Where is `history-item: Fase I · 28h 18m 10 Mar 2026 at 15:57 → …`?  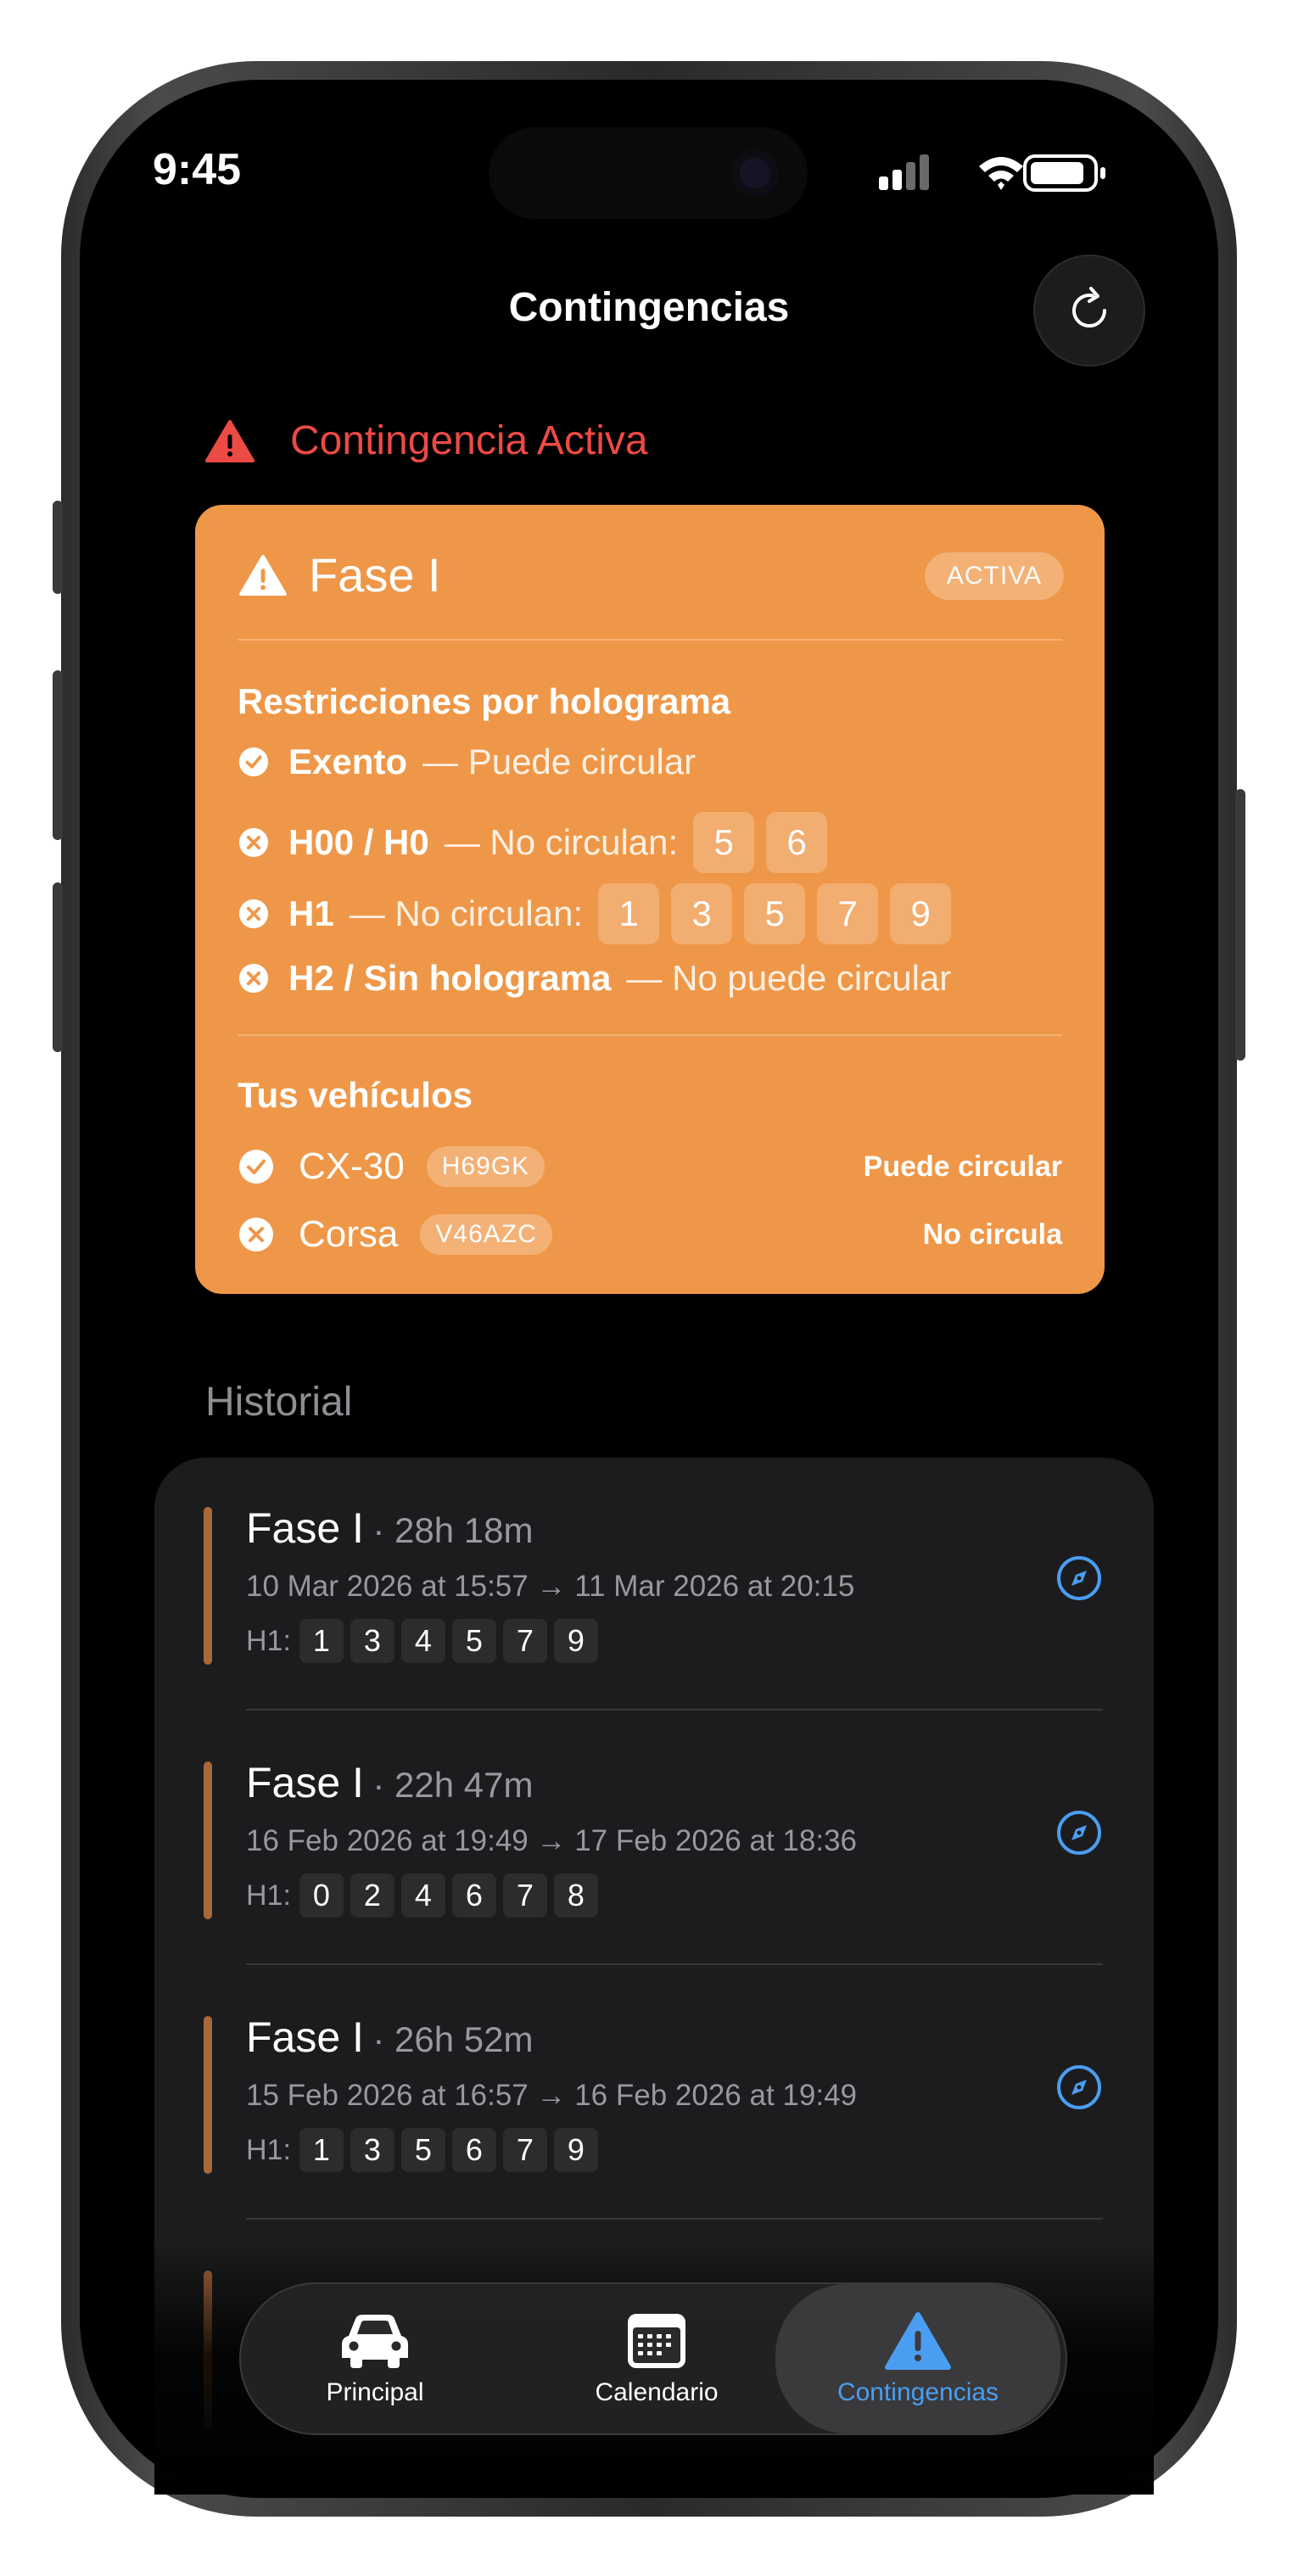 history-item: Fase I · 28h 18m 10 Mar 2026 at 15:57 → … is located at coordinates (654, 1585).